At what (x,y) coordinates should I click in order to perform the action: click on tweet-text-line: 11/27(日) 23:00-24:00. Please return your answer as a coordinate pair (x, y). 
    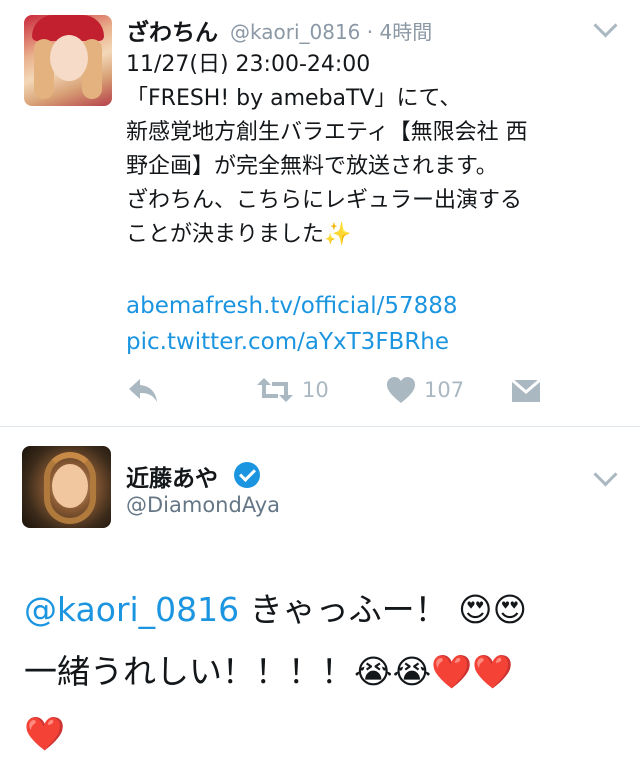
    Looking at the image, I should click on (248, 64).